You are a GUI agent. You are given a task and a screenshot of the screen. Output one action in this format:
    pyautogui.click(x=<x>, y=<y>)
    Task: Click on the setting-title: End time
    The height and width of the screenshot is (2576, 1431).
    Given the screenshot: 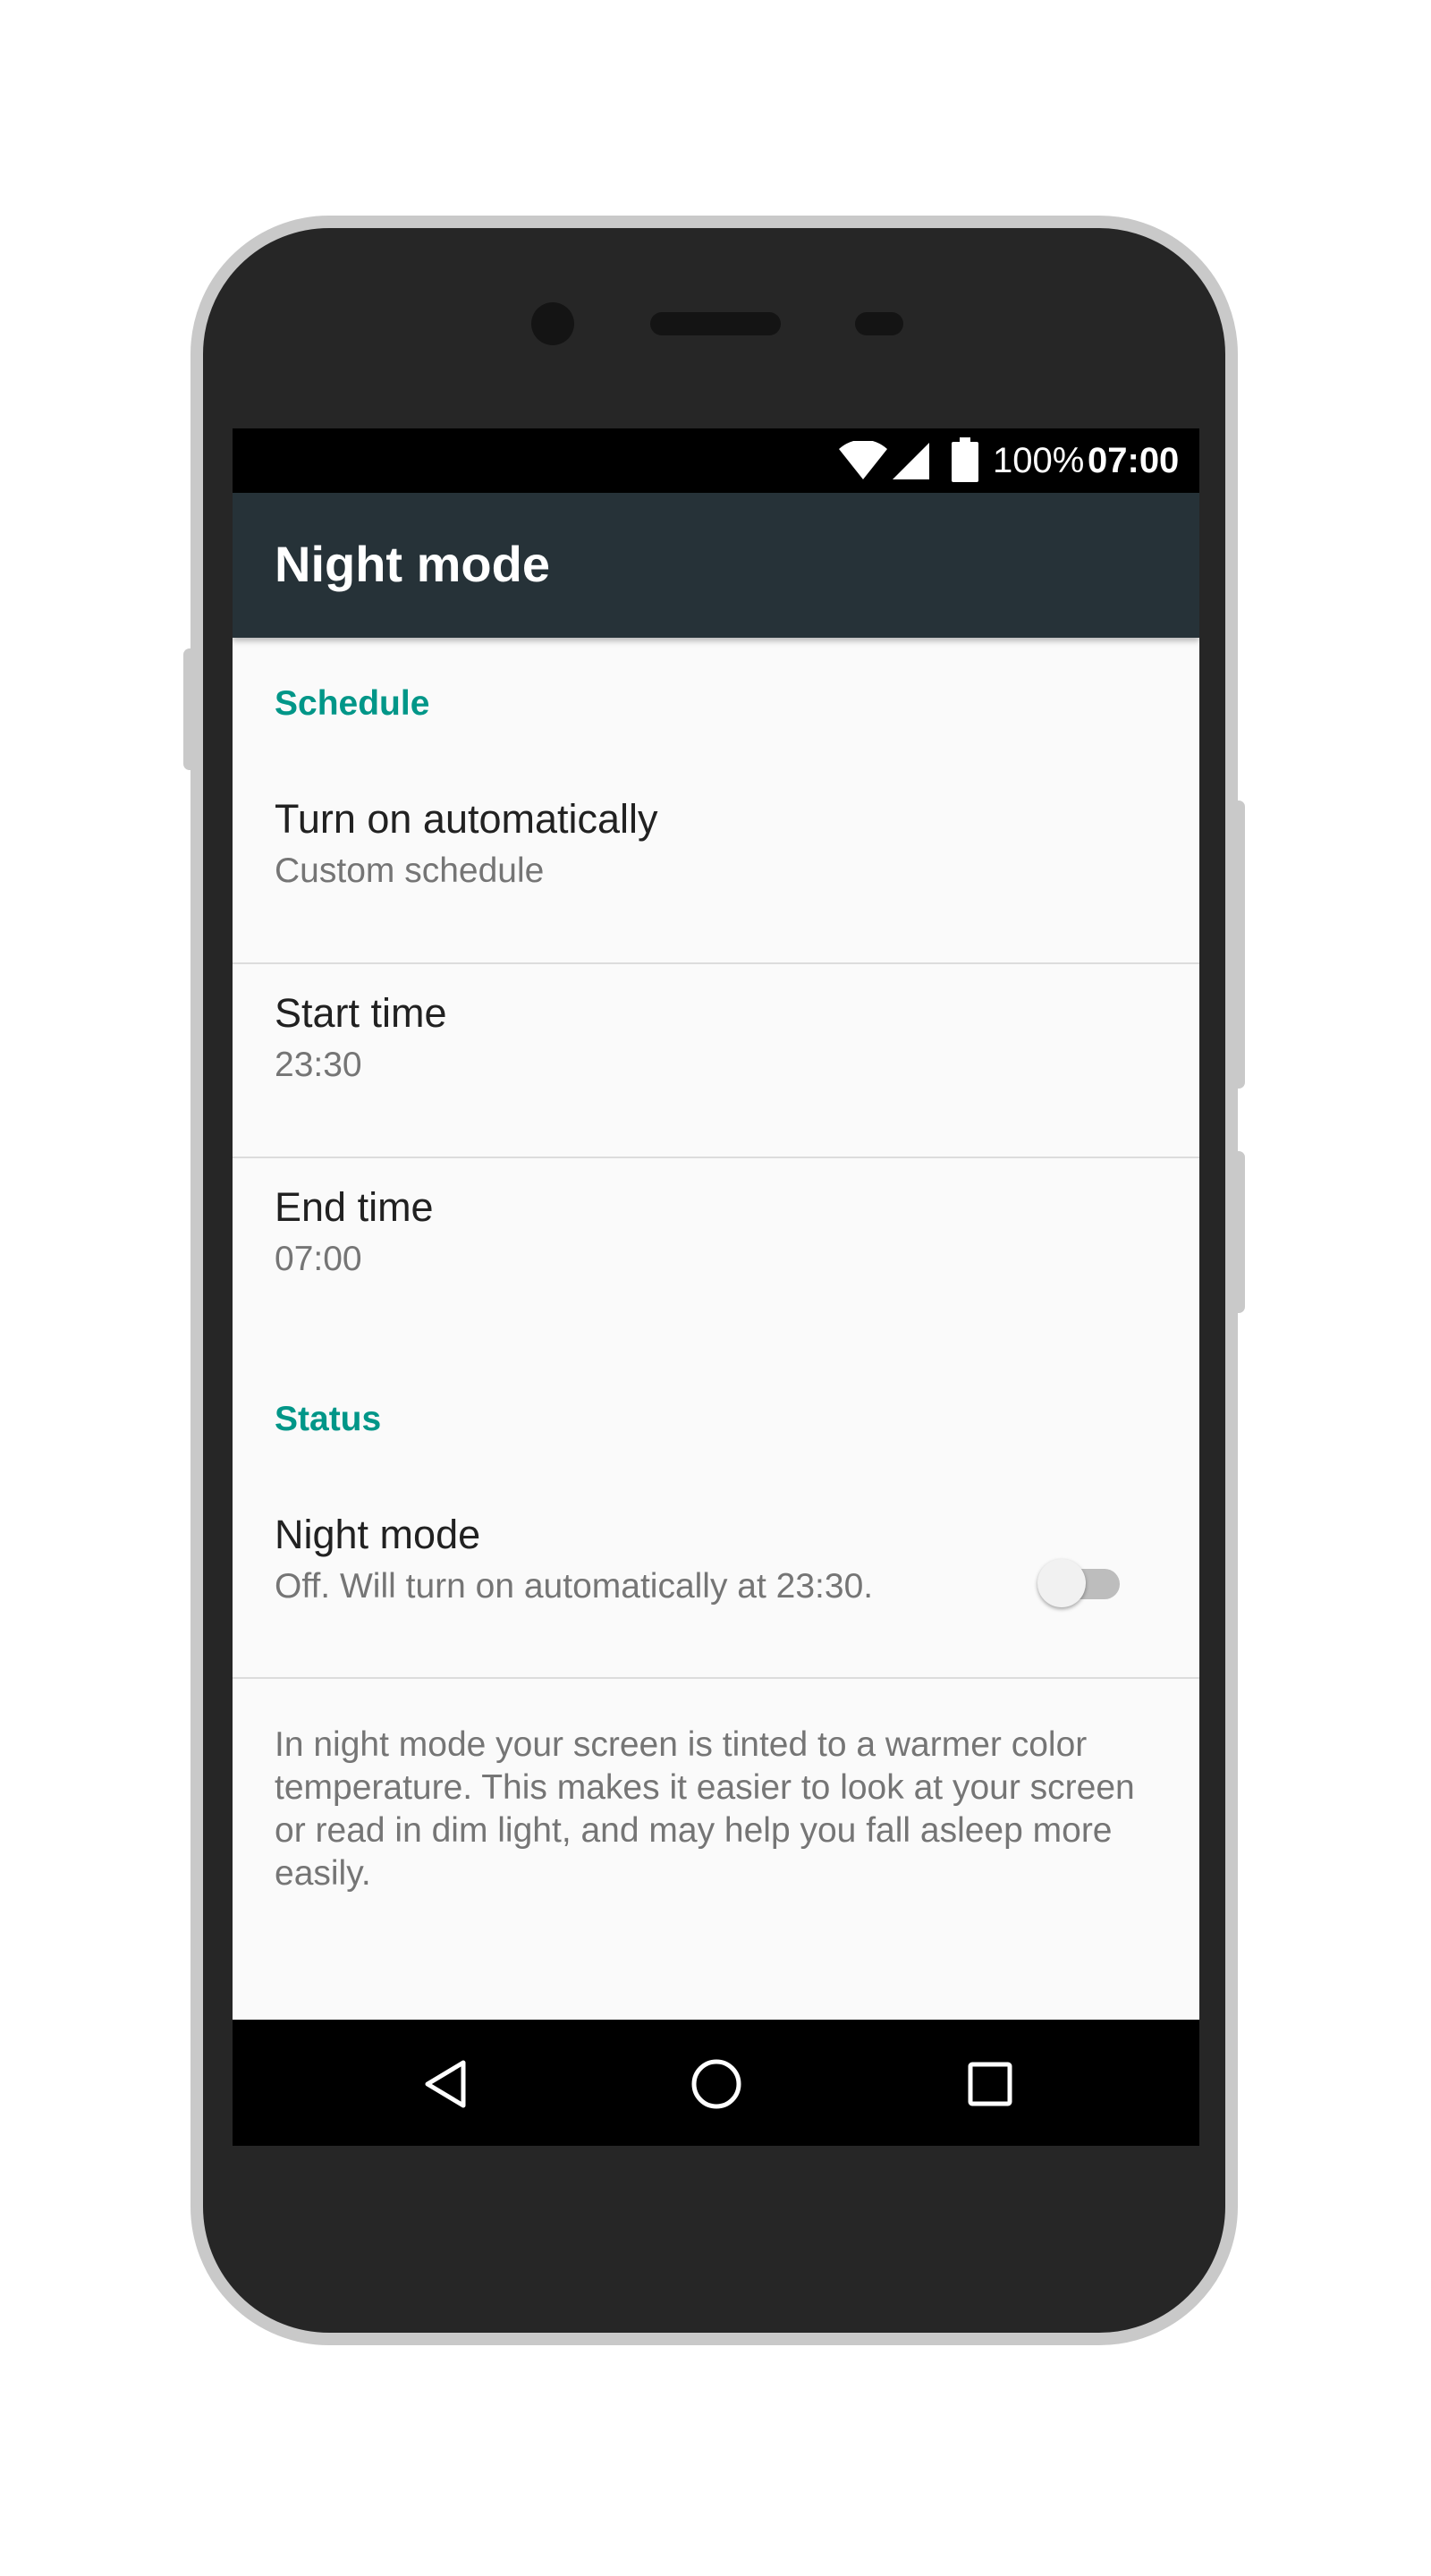 What is the action you would take?
    pyautogui.click(x=355, y=1207)
    